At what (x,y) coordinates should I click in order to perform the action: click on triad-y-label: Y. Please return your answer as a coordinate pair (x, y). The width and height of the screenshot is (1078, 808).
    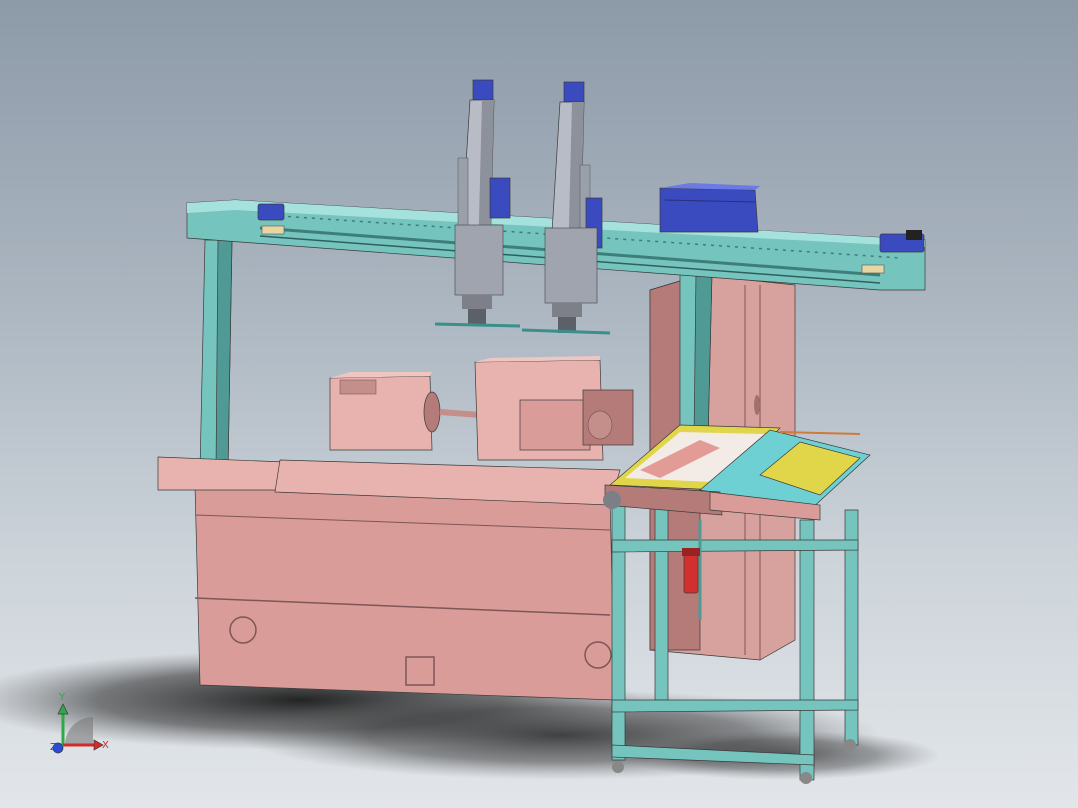
    Looking at the image, I should click on (62, 697).